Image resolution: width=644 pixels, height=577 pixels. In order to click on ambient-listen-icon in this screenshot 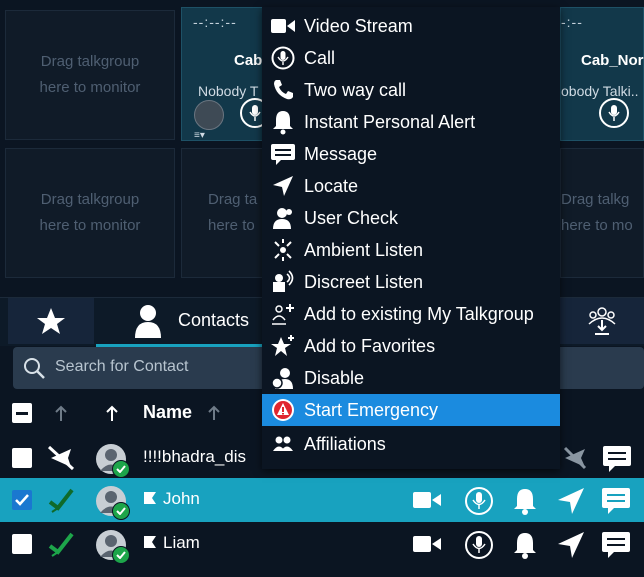, I will do `click(283, 250)`.